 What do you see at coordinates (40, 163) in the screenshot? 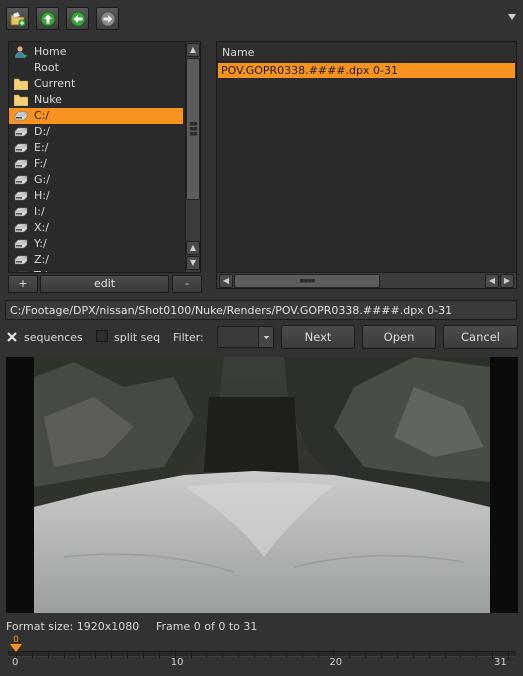
I see `dir-item-label: F:/` at bounding box center [40, 163].